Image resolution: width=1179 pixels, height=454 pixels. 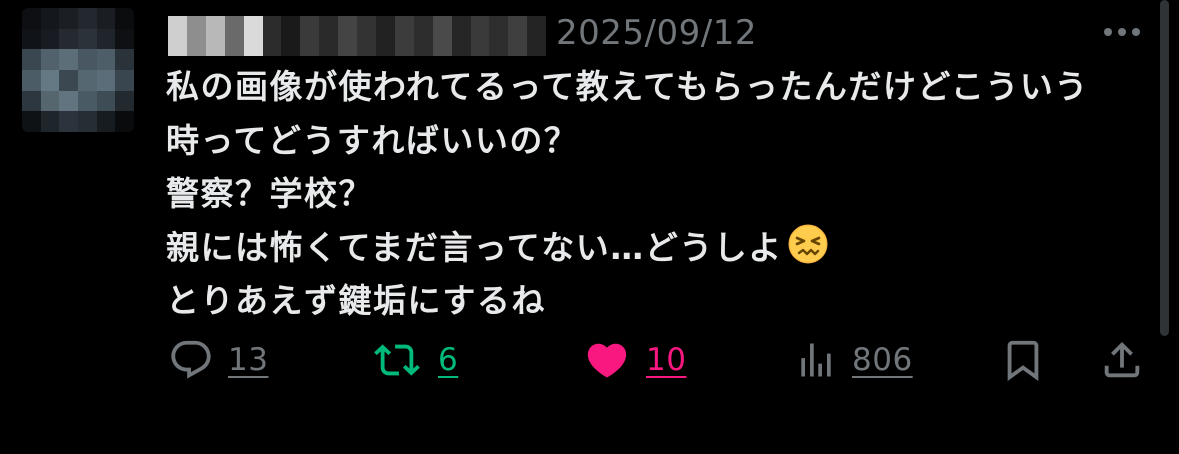 What do you see at coordinates (78, 70) in the screenshot?
I see `avatar` at bounding box center [78, 70].